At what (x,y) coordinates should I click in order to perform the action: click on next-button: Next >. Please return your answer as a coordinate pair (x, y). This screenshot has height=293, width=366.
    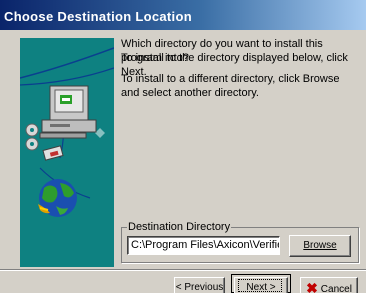
    Looking at the image, I should click on (261, 285).